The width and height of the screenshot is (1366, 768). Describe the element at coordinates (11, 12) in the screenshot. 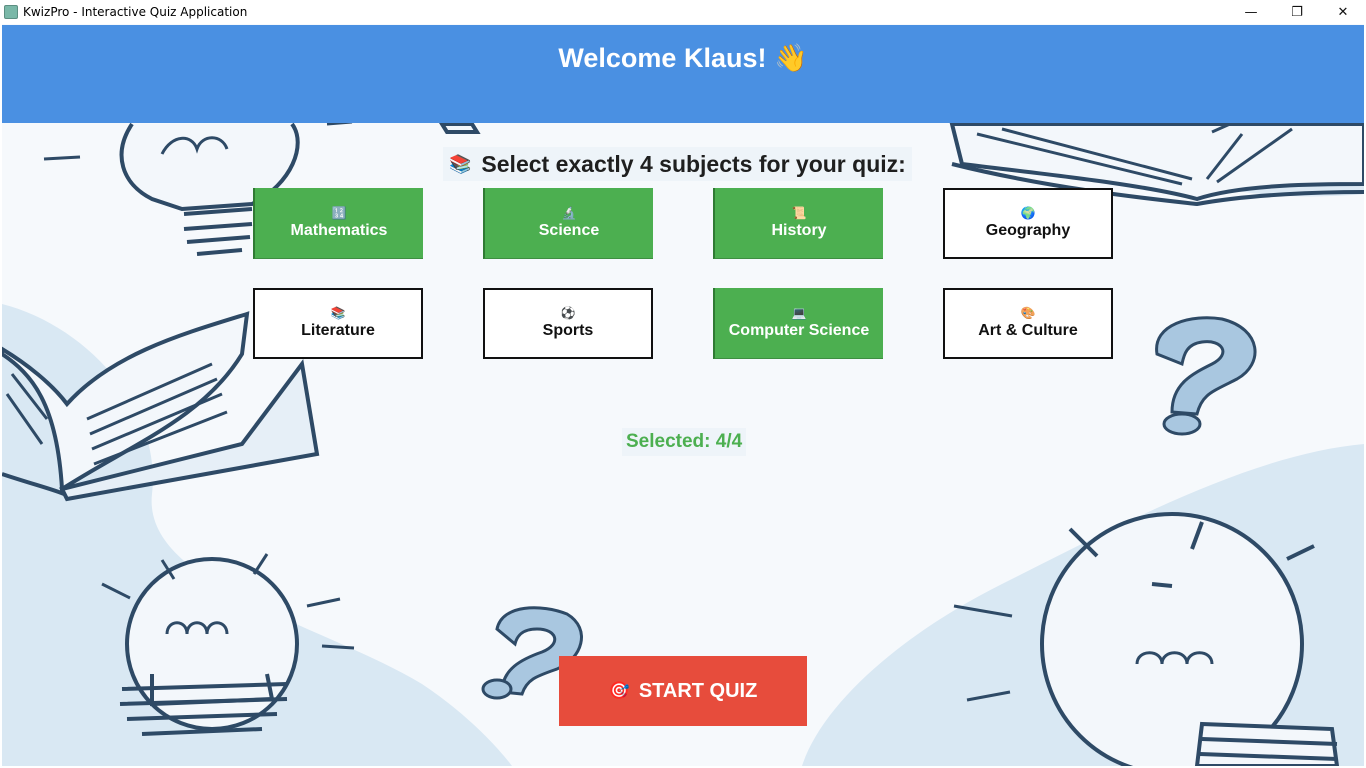

I see `app-icon` at that location.